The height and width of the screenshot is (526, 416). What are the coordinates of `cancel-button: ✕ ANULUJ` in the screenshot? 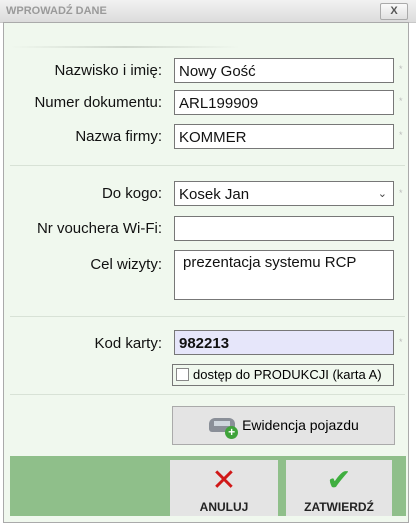 It's located at (224, 488).